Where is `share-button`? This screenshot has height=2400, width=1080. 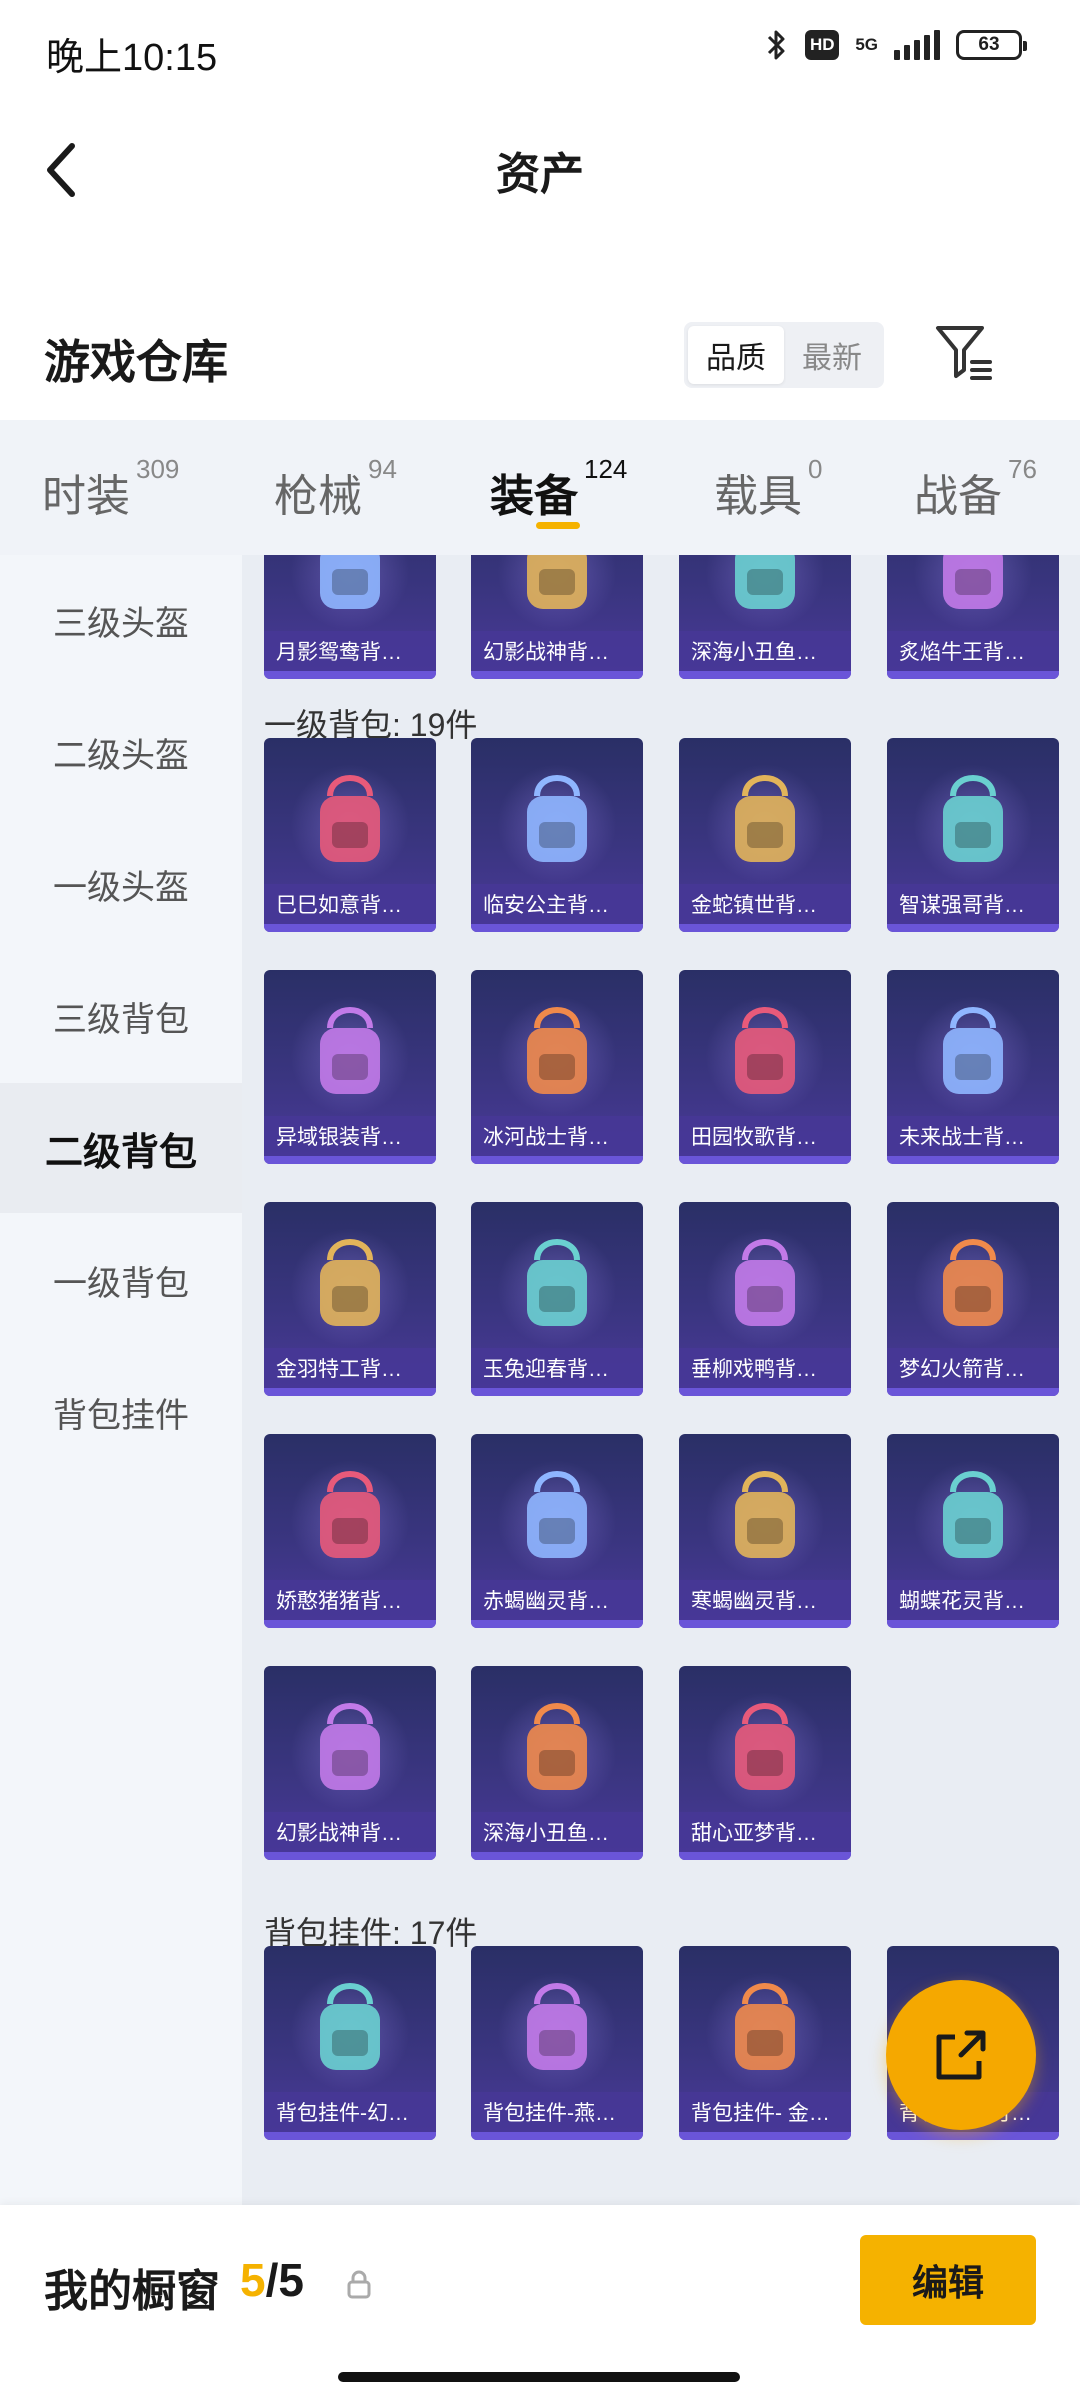 share-button is located at coordinates (961, 2055).